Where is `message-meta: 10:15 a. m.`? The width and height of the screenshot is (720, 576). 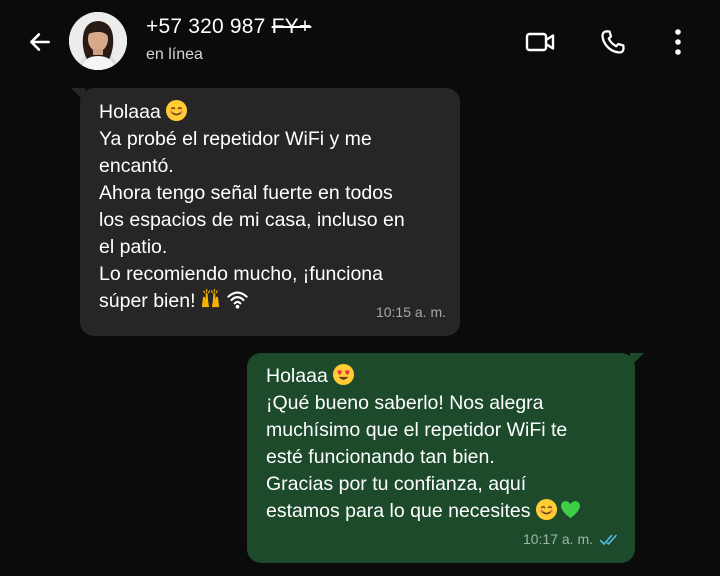 message-meta: 10:15 a. m. is located at coordinates (411, 312).